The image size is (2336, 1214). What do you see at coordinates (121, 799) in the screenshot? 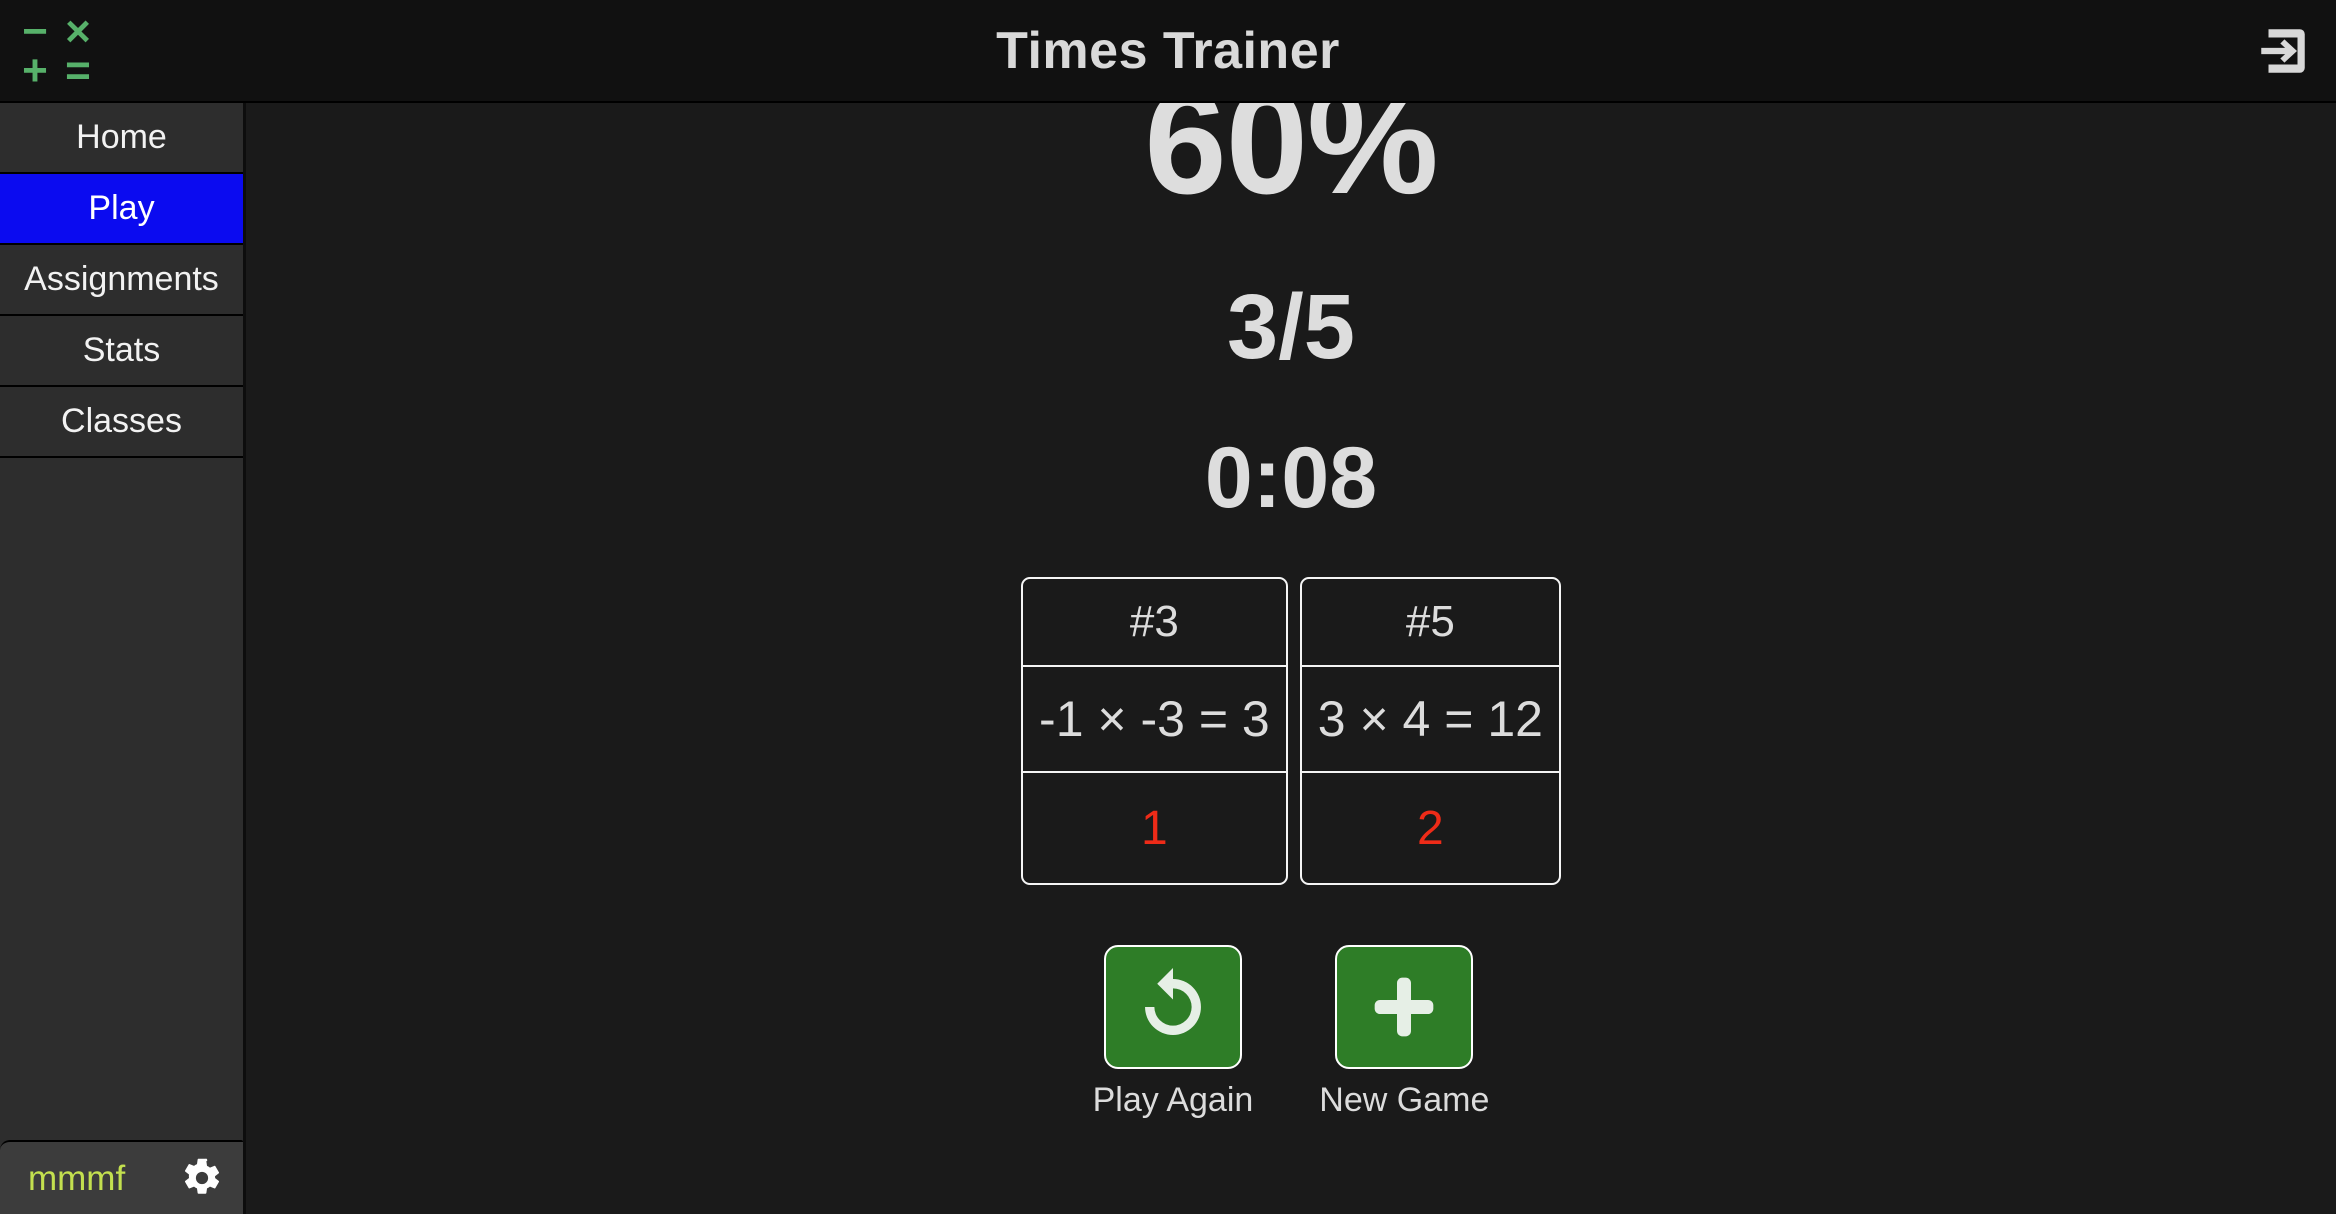
I see `sidebar-spacer` at bounding box center [121, 799].